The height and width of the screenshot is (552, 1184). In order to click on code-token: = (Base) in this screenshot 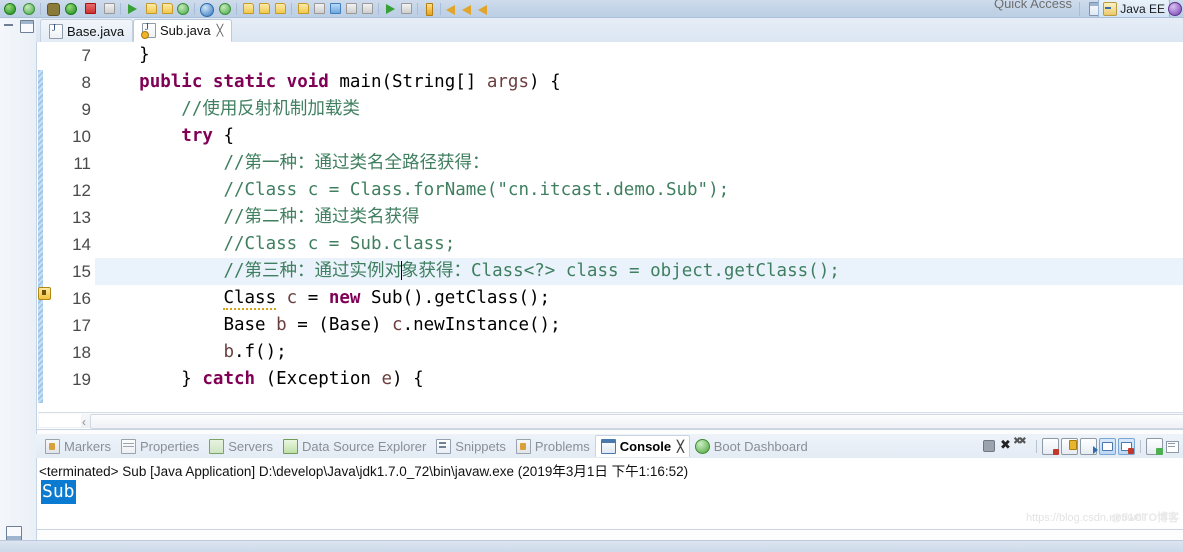, I will do `click(339, 325)`.